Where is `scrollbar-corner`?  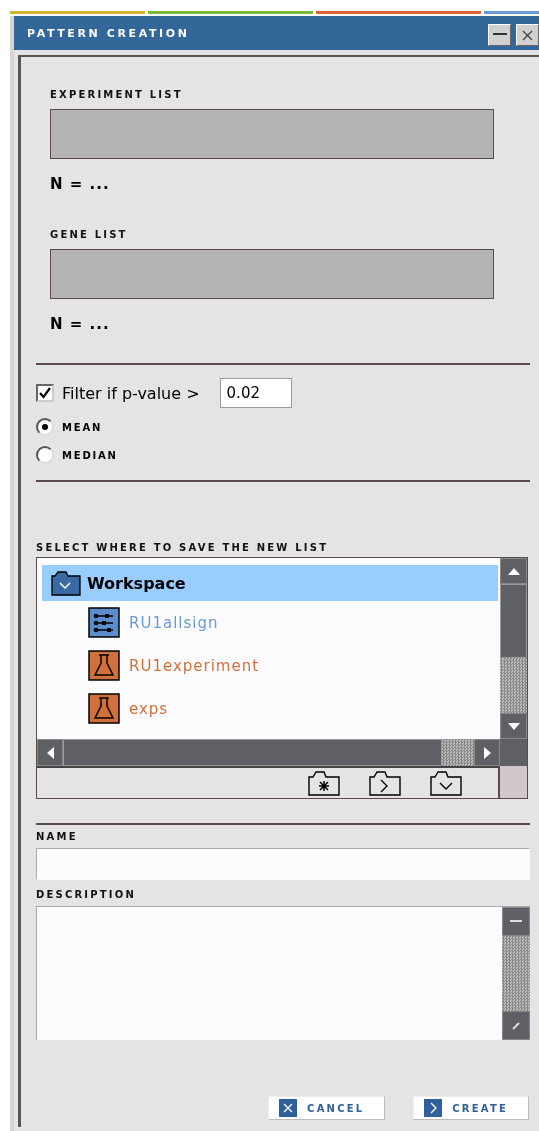
scrollbar-corner is located at coordinates (513, 752).